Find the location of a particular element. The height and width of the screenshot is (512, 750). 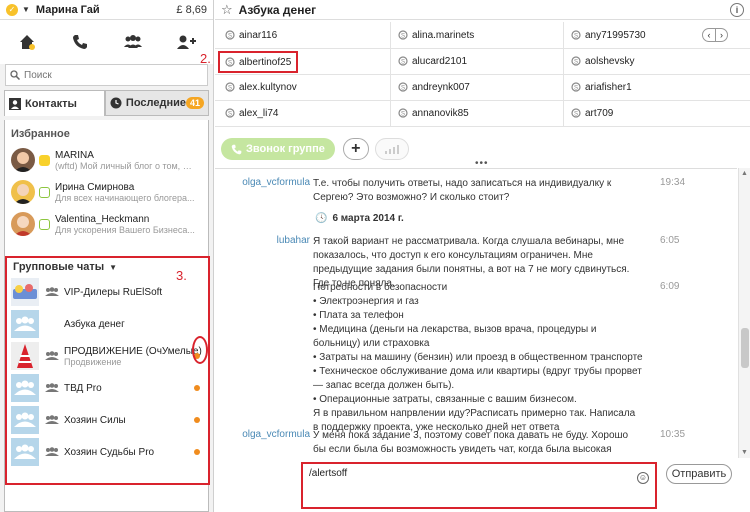

scroll-up-icon: ▲ is located at coordinates (744, 173).